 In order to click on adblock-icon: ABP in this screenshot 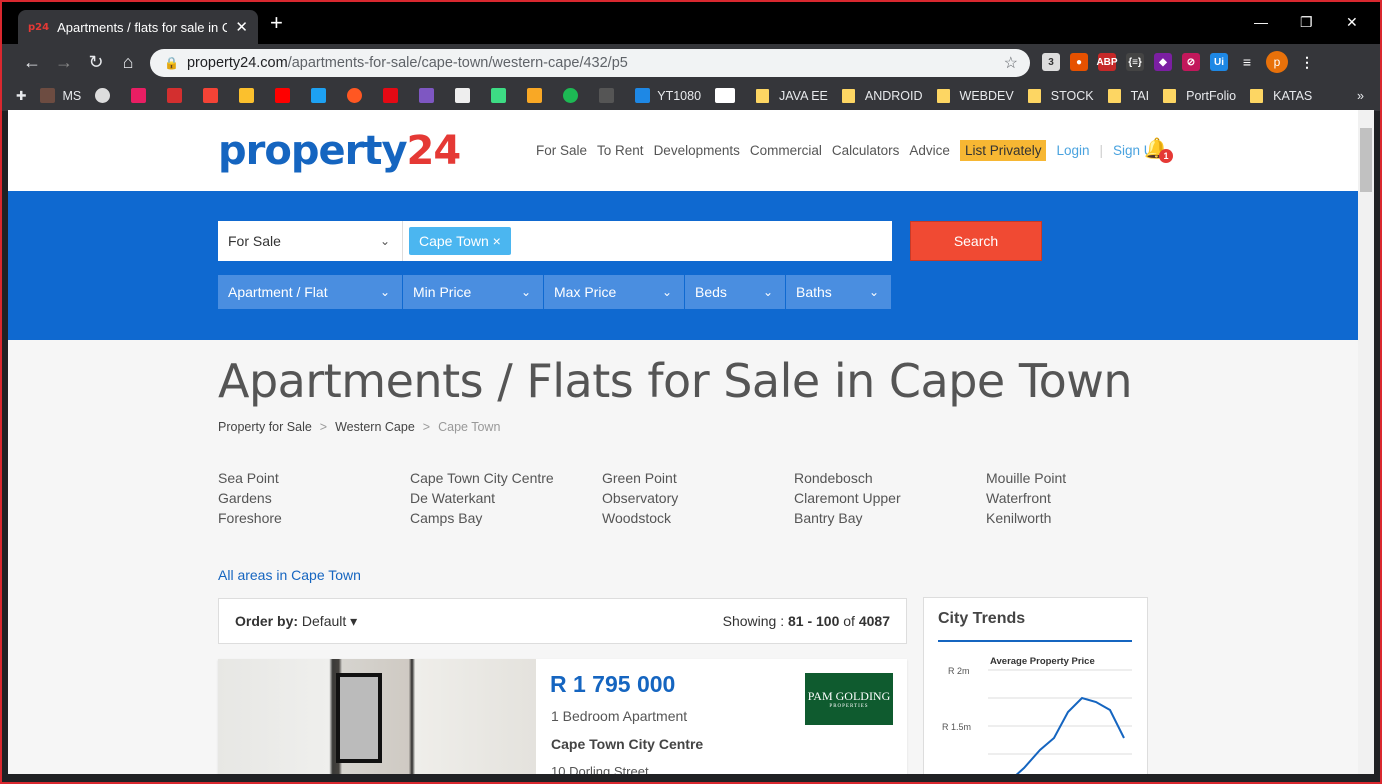, I will do `click(1107, 62)`.